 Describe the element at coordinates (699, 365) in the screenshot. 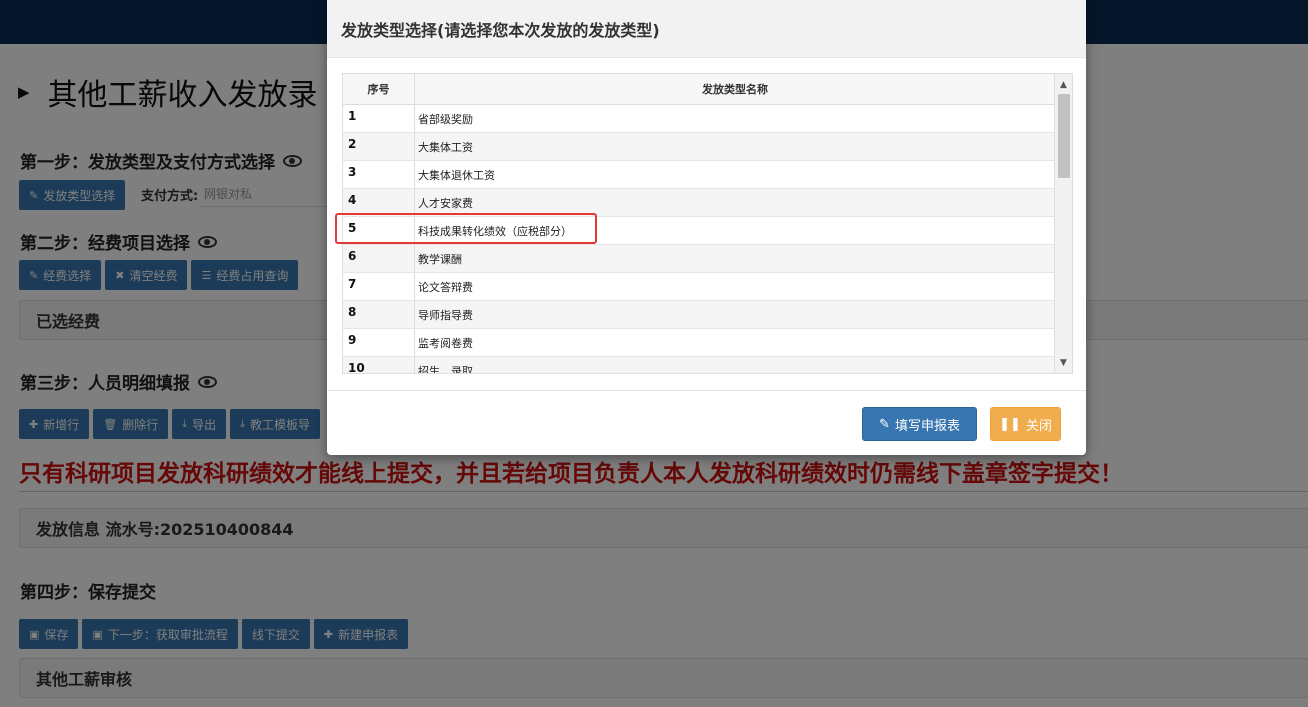

I see `table-row: 10 招生、录取` at that location.